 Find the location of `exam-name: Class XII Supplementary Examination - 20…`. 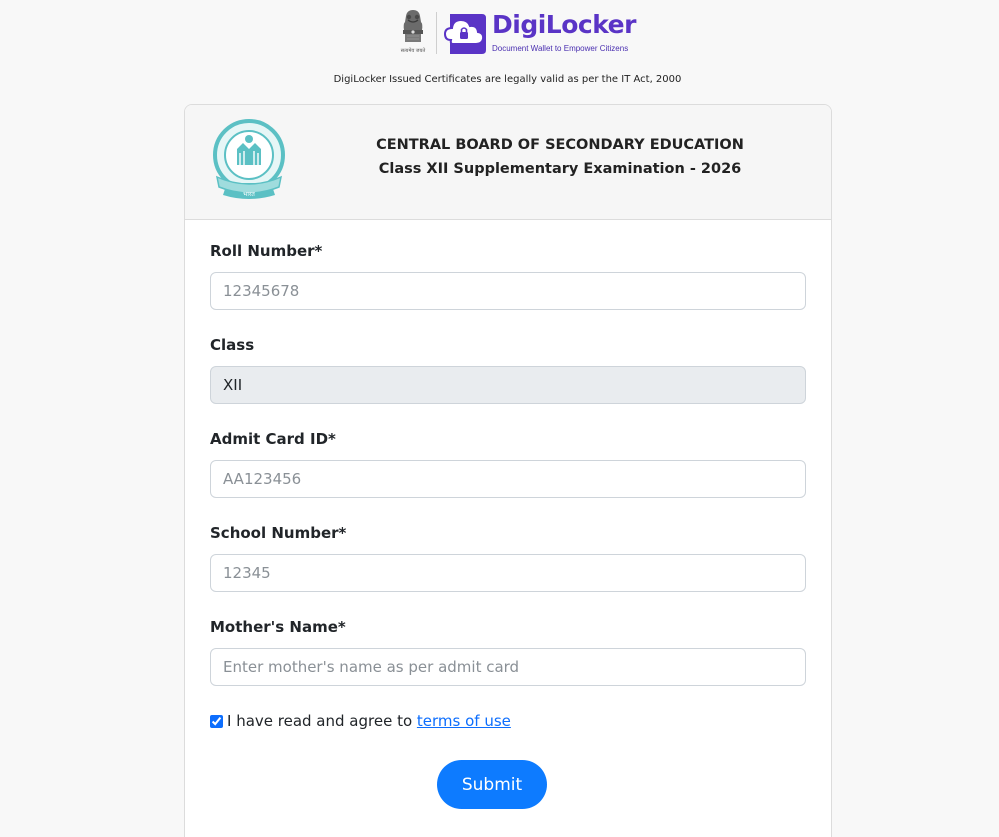

exam-name: Class XII Supplementary Examination - 20… is located at coordinates (560, 169).